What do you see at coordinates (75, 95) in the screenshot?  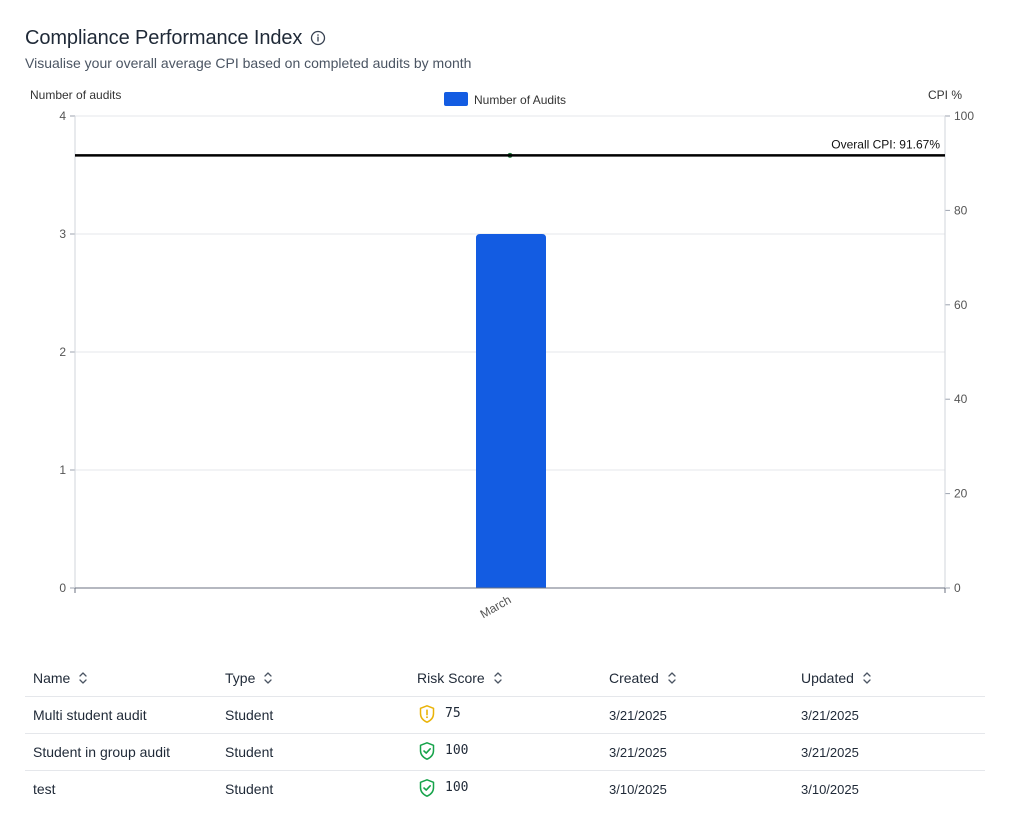 I see `y-axis-title: Number of audits` at bounding box center [75, 95].